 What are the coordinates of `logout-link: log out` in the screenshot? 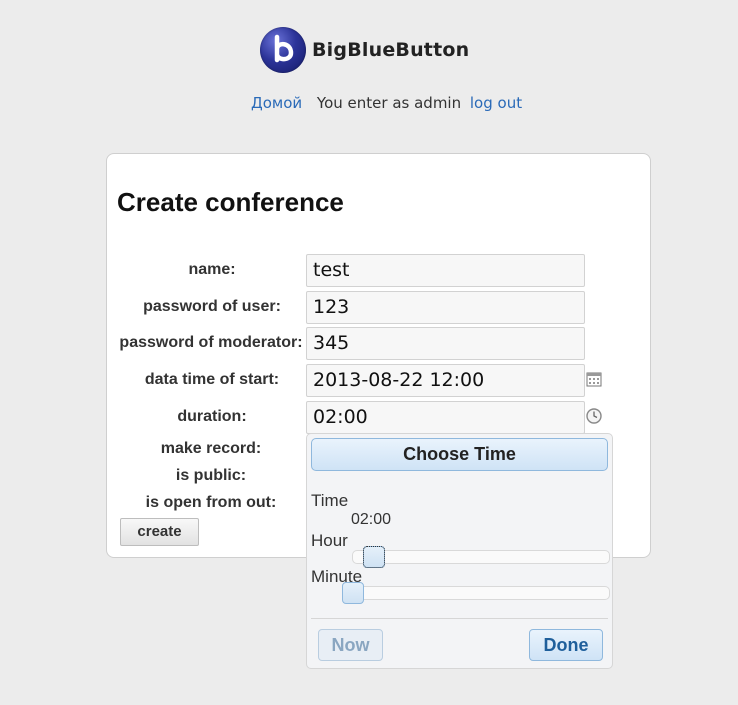 It's located at (496, 103).